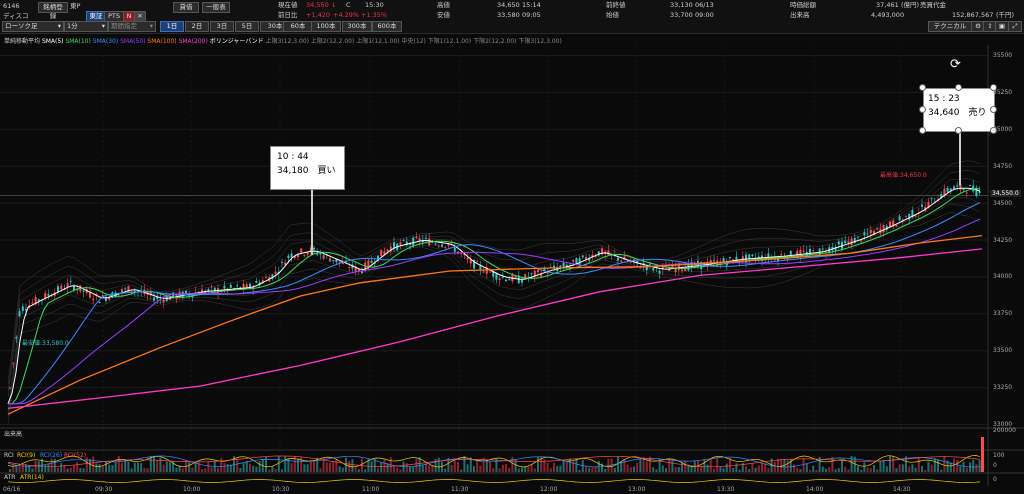 The image size is (1024, 494). I want to click on rotate-icon: ⟳, so click(955, 64).